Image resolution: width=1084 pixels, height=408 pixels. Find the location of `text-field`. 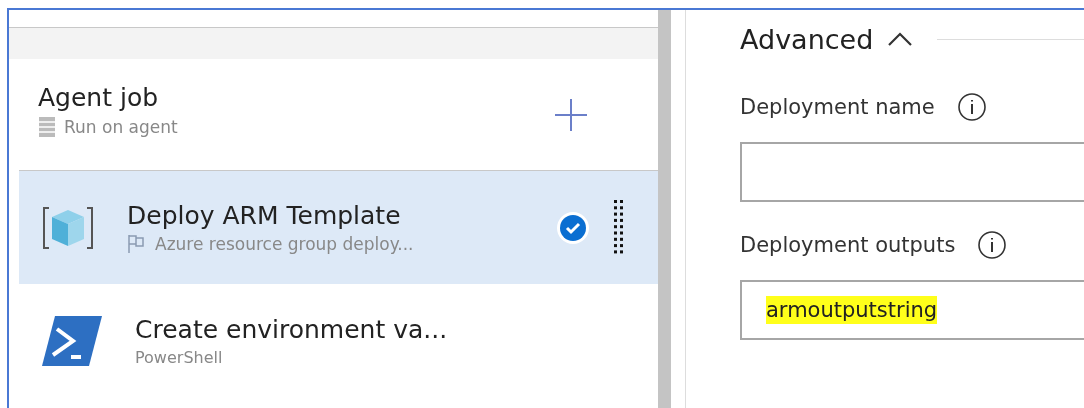

text-field is located at coordinates (912, 172).